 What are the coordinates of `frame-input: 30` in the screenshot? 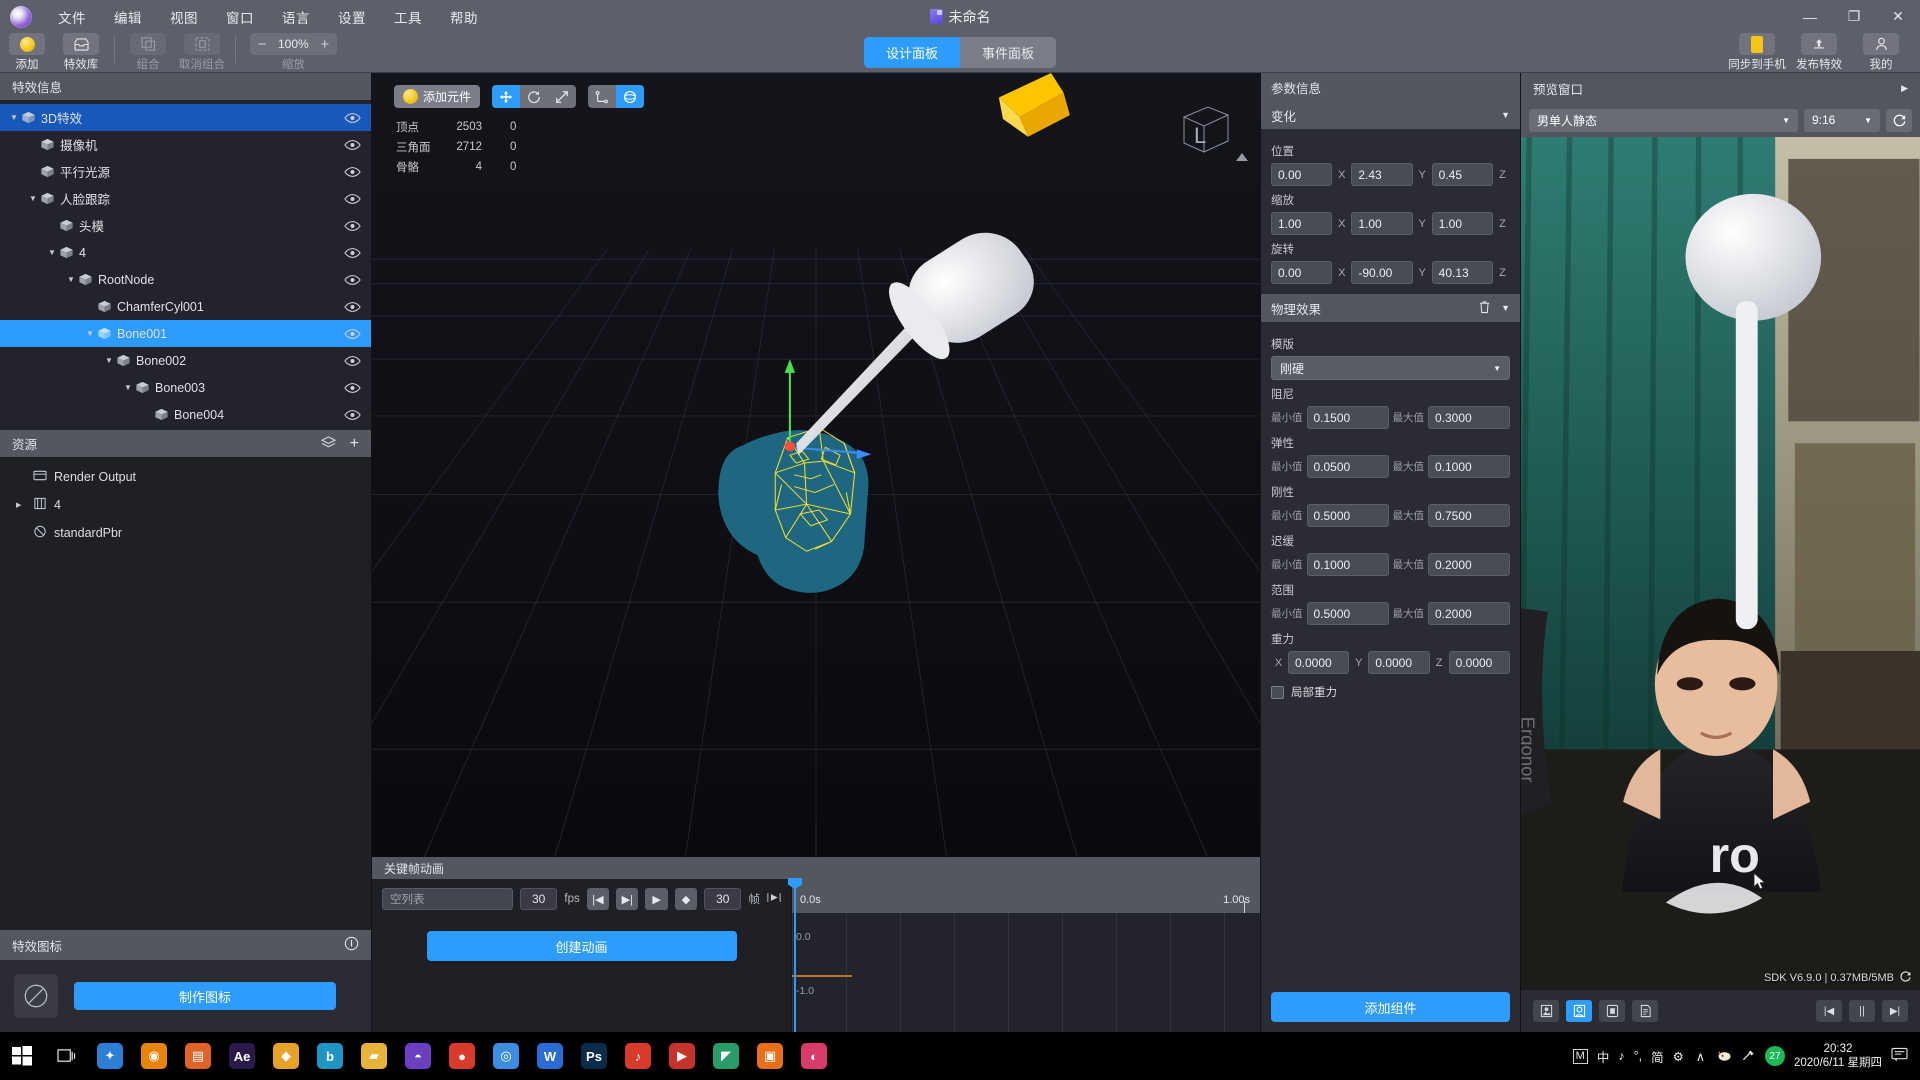 It's located at (723, 899).